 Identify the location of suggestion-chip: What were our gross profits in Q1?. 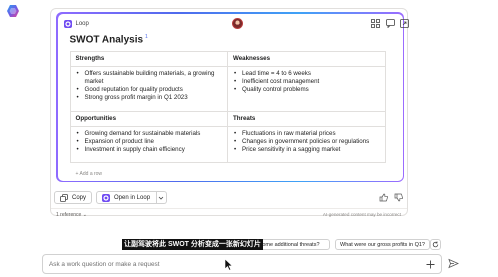
(382, 244).